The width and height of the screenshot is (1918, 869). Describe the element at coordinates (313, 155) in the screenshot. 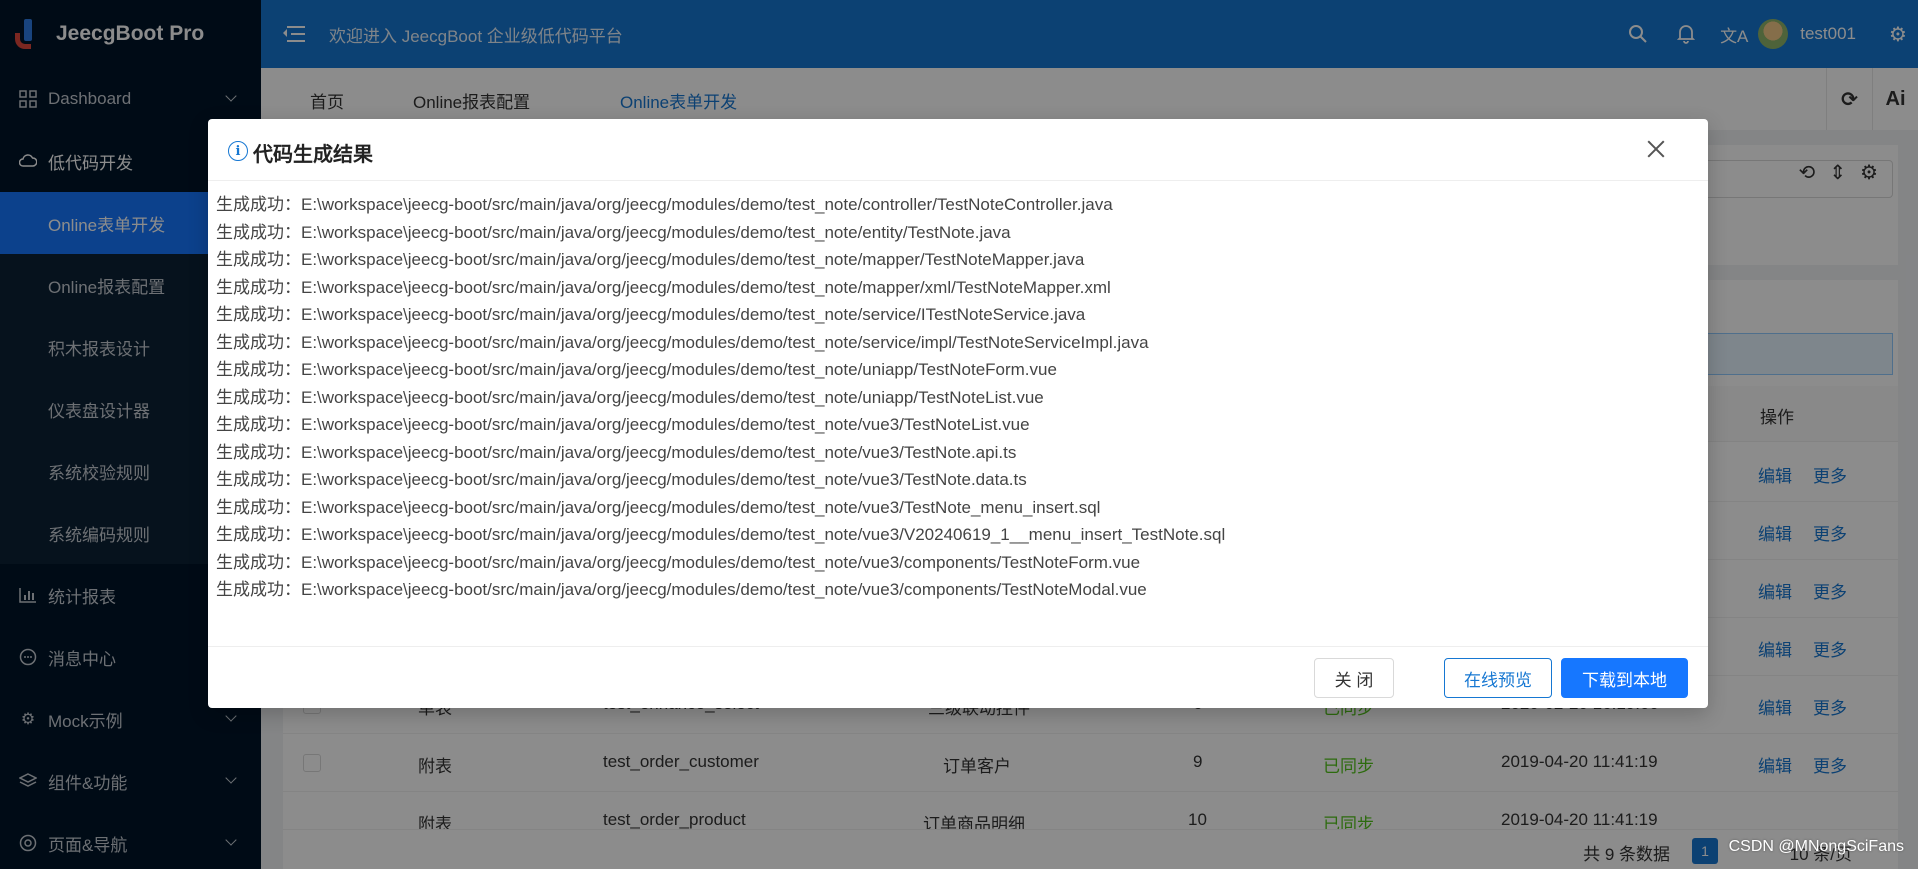

I see `modal-title: 代码生成结果` at that location.